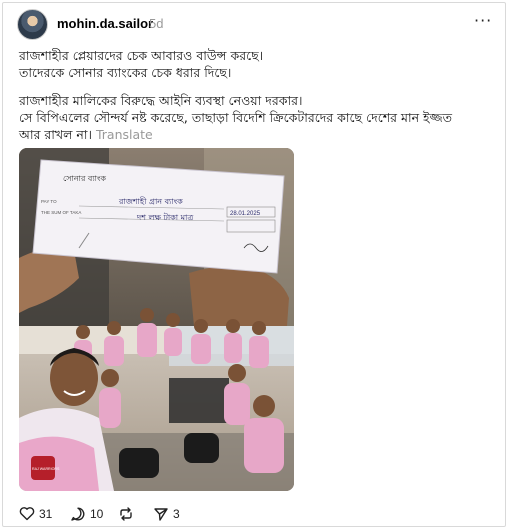 The height and width of the screenshot is (529, 509). I want to click on cheque-payto: PAY TO, so click(49, 201).